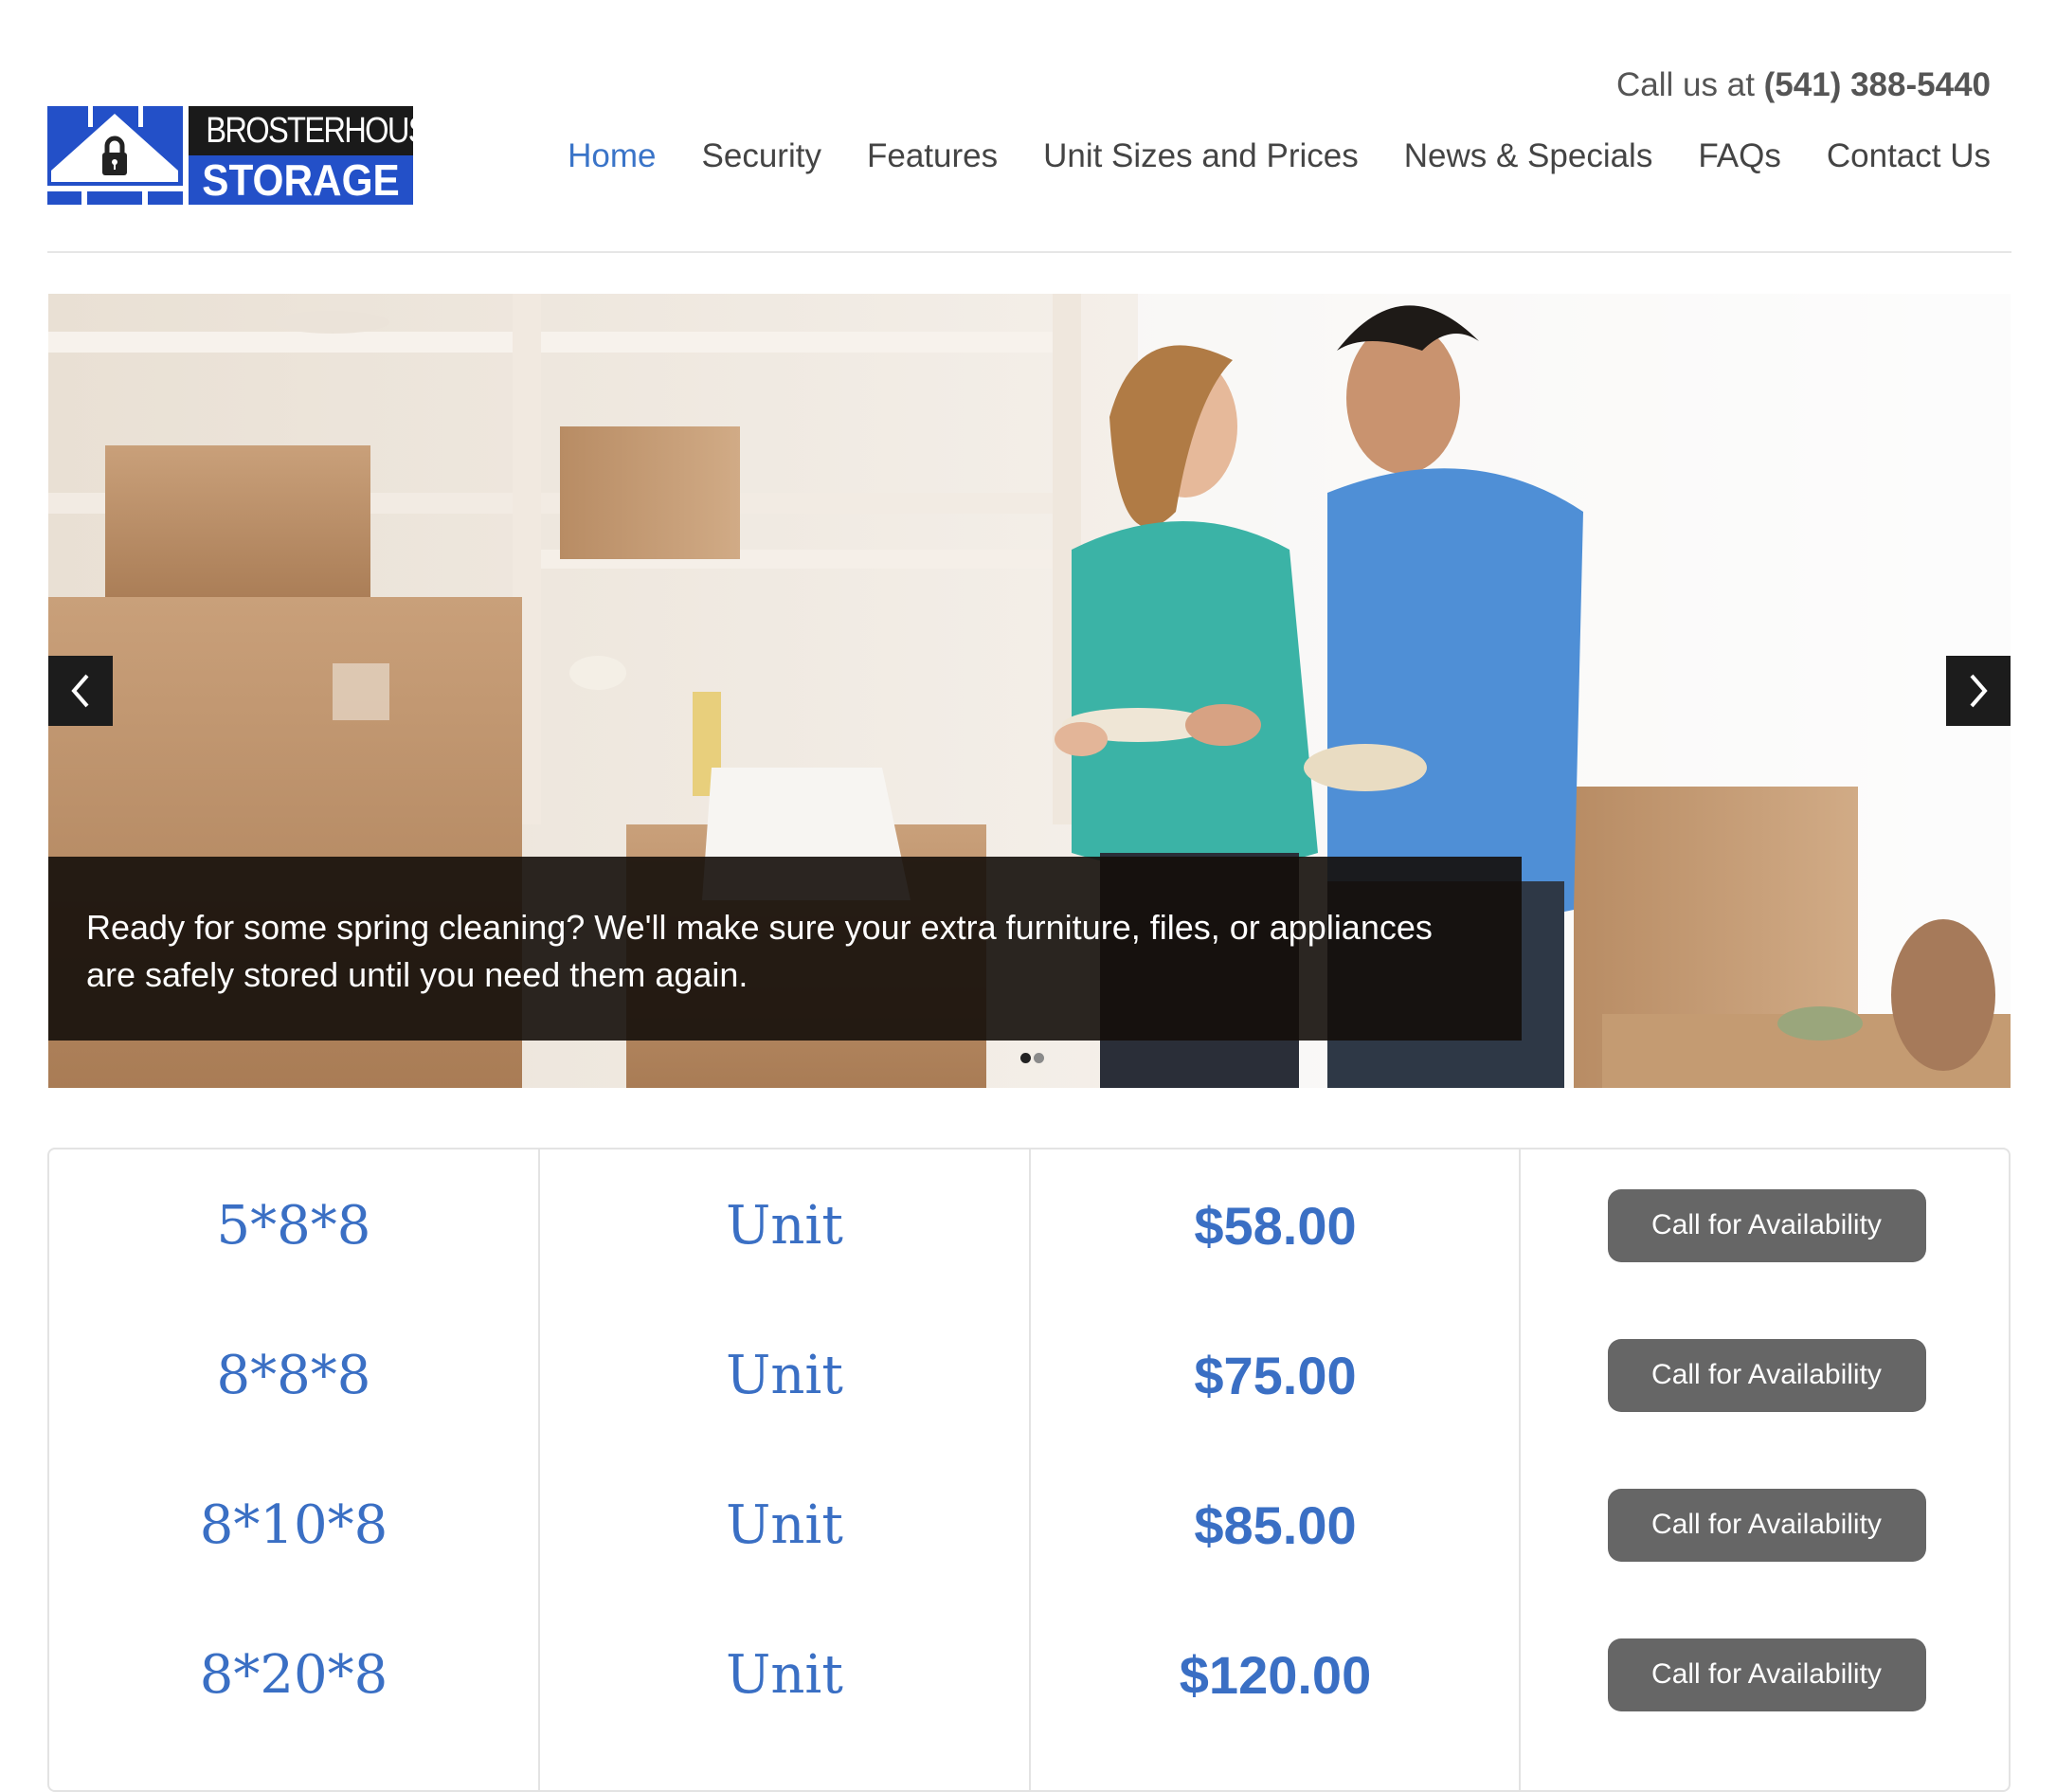 The image size is (2056, 1792). I want to click on carousel-next-button, so click(1978, 691).